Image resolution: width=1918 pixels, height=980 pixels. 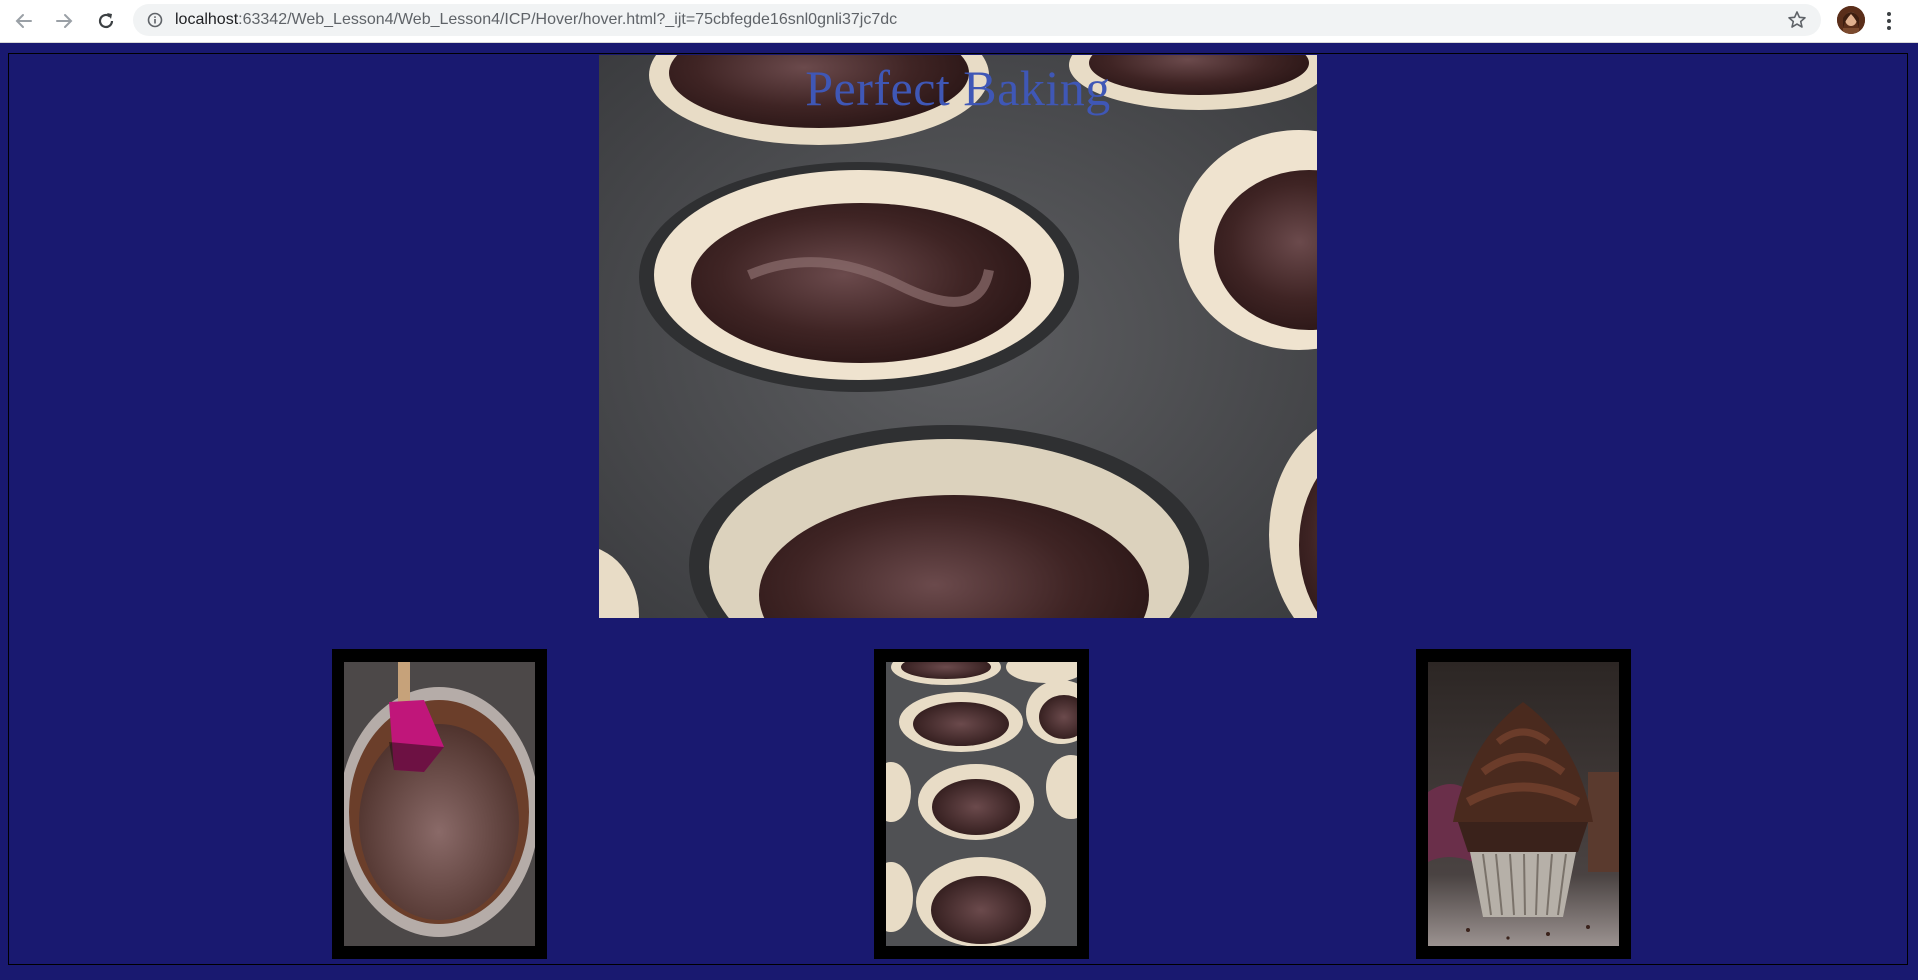 I want to click on thumbnail-cupcake-liners, so click(x=981, y=804).